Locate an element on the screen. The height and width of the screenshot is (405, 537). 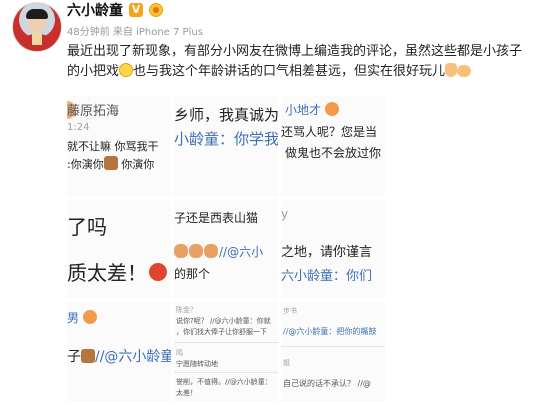
commenter-name: 小地才 is located at coordinates (312, 109).